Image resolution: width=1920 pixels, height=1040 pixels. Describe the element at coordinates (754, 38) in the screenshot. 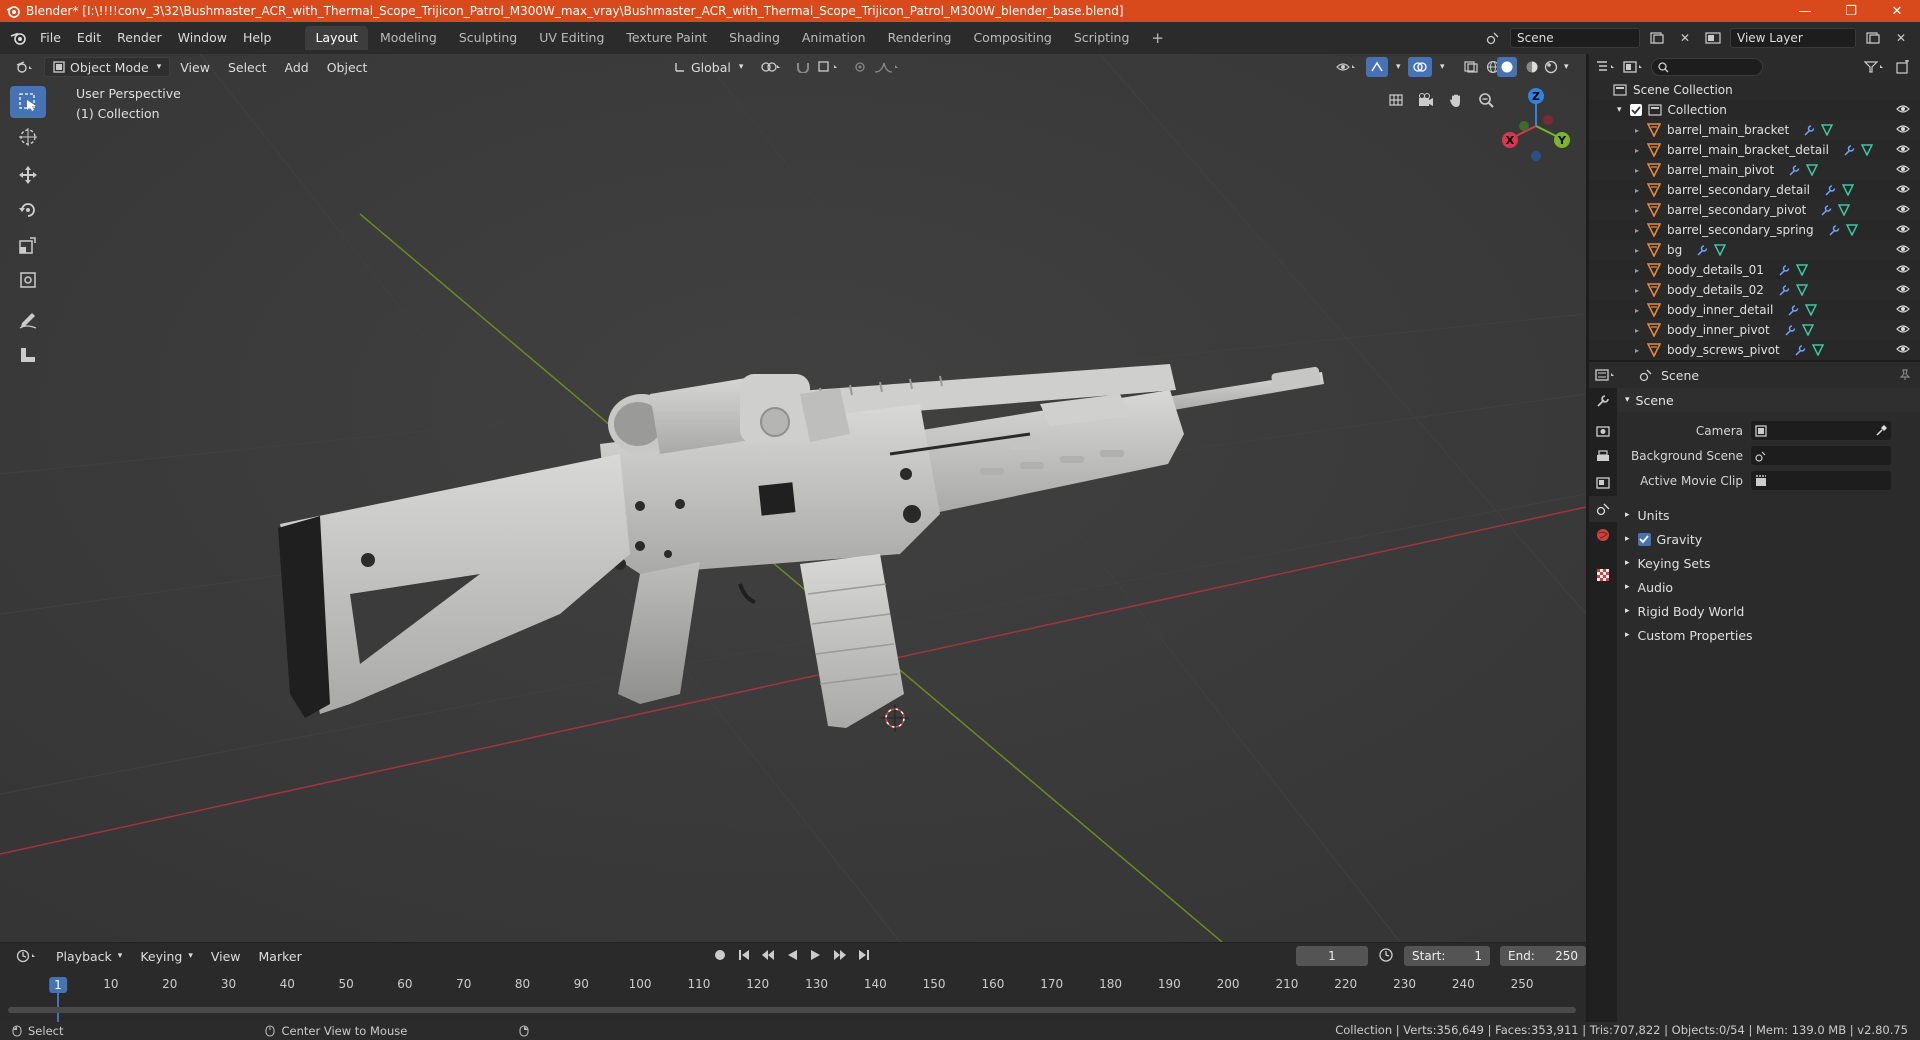

I see `tab-shading: Shading` at that location.